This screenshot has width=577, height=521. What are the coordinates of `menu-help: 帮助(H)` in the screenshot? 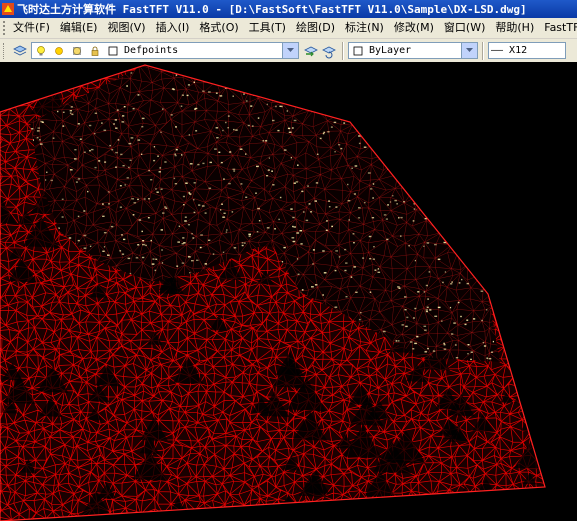 It's located at (514, 28).